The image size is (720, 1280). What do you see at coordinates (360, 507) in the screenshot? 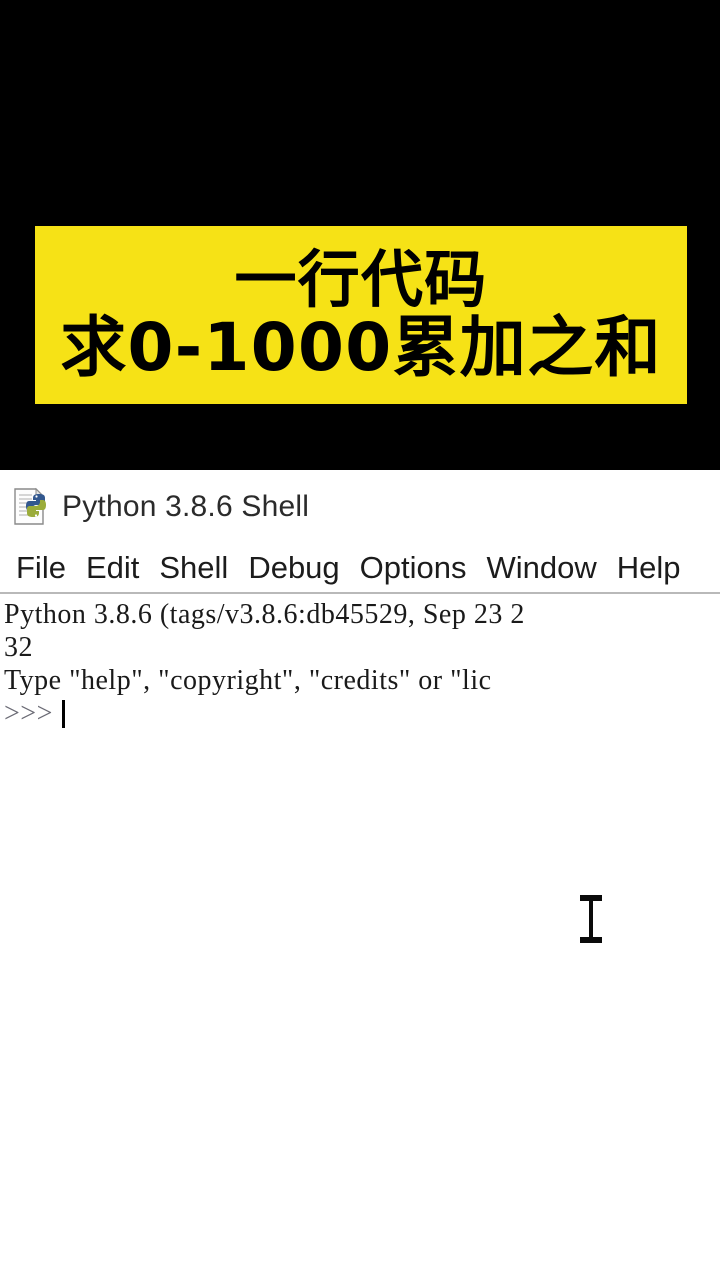
I see `window-title-bar: Python 3.8.6 Shell` at bounding box center [360, 507].